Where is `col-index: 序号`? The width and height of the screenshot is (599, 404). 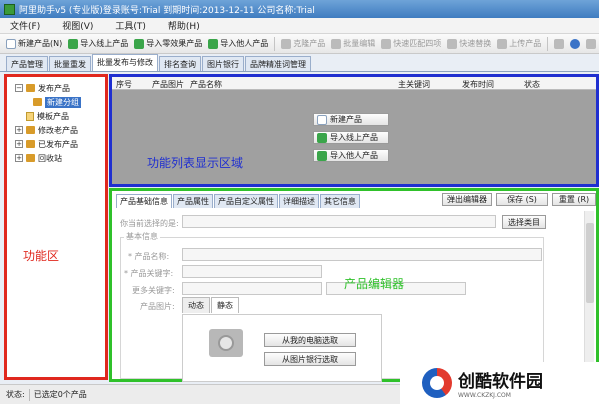
col-index: 序号 is located at coordinates (124, 84).